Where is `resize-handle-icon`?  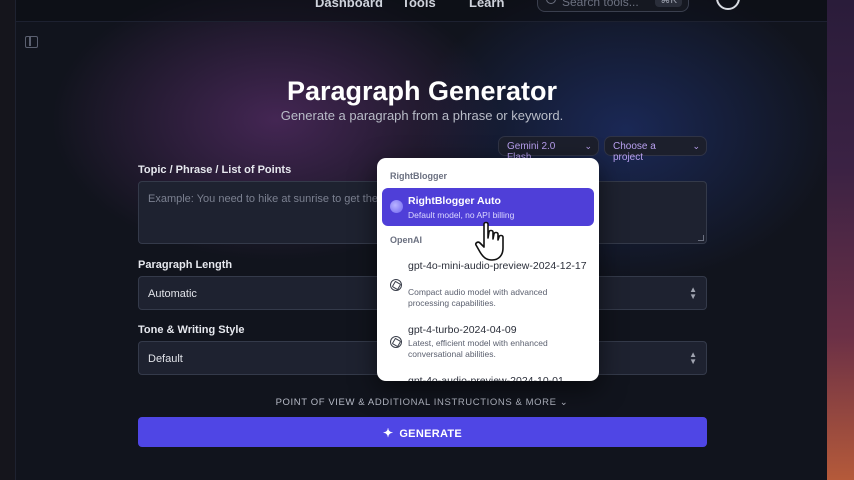 resize-handle-icon is located at coordinates (701, 238).